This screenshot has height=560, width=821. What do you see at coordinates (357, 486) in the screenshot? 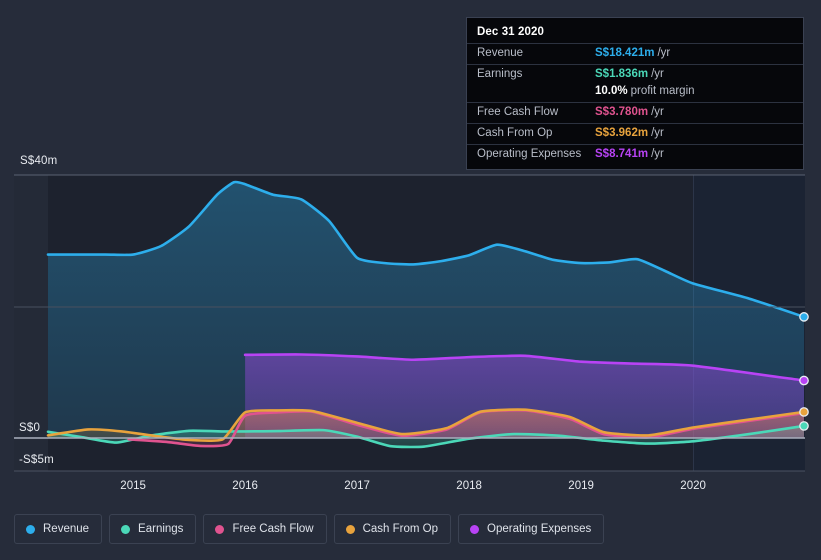
I see `x-axis-label-2017: 2017` at bounding box center [357, 486].